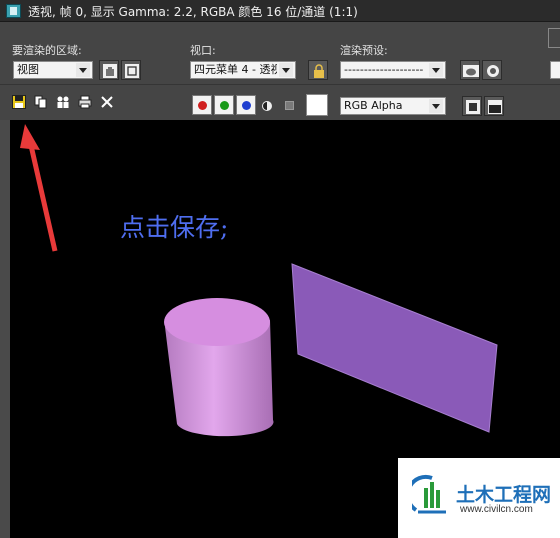  I want to click on plane-object, so click(394, 348).